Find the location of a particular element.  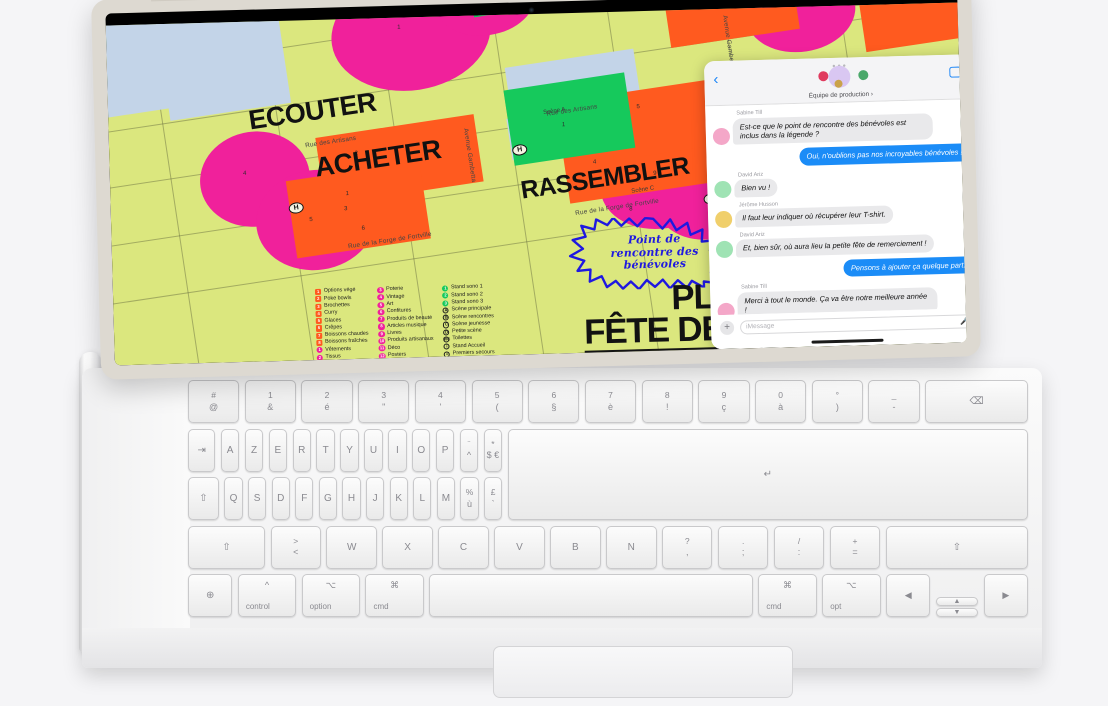

delete-key: ⌫ is located at coordinates (976, 401).